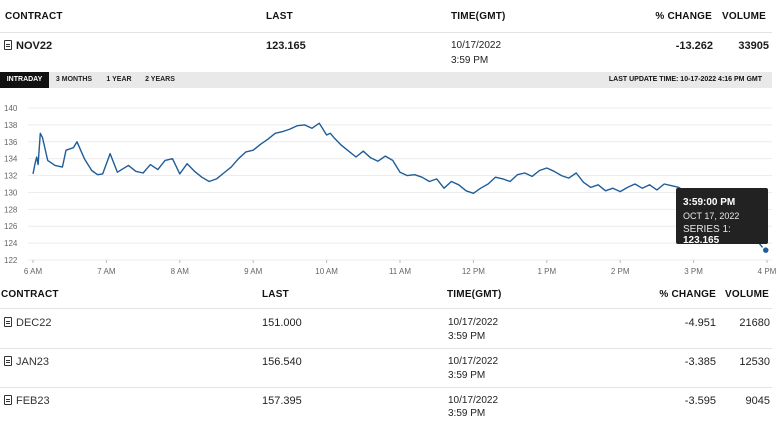  I want to click on last-update-time: LAST UPDATE TIME: 10-17-2022 4:16 PM GMT, so click(685, 79).